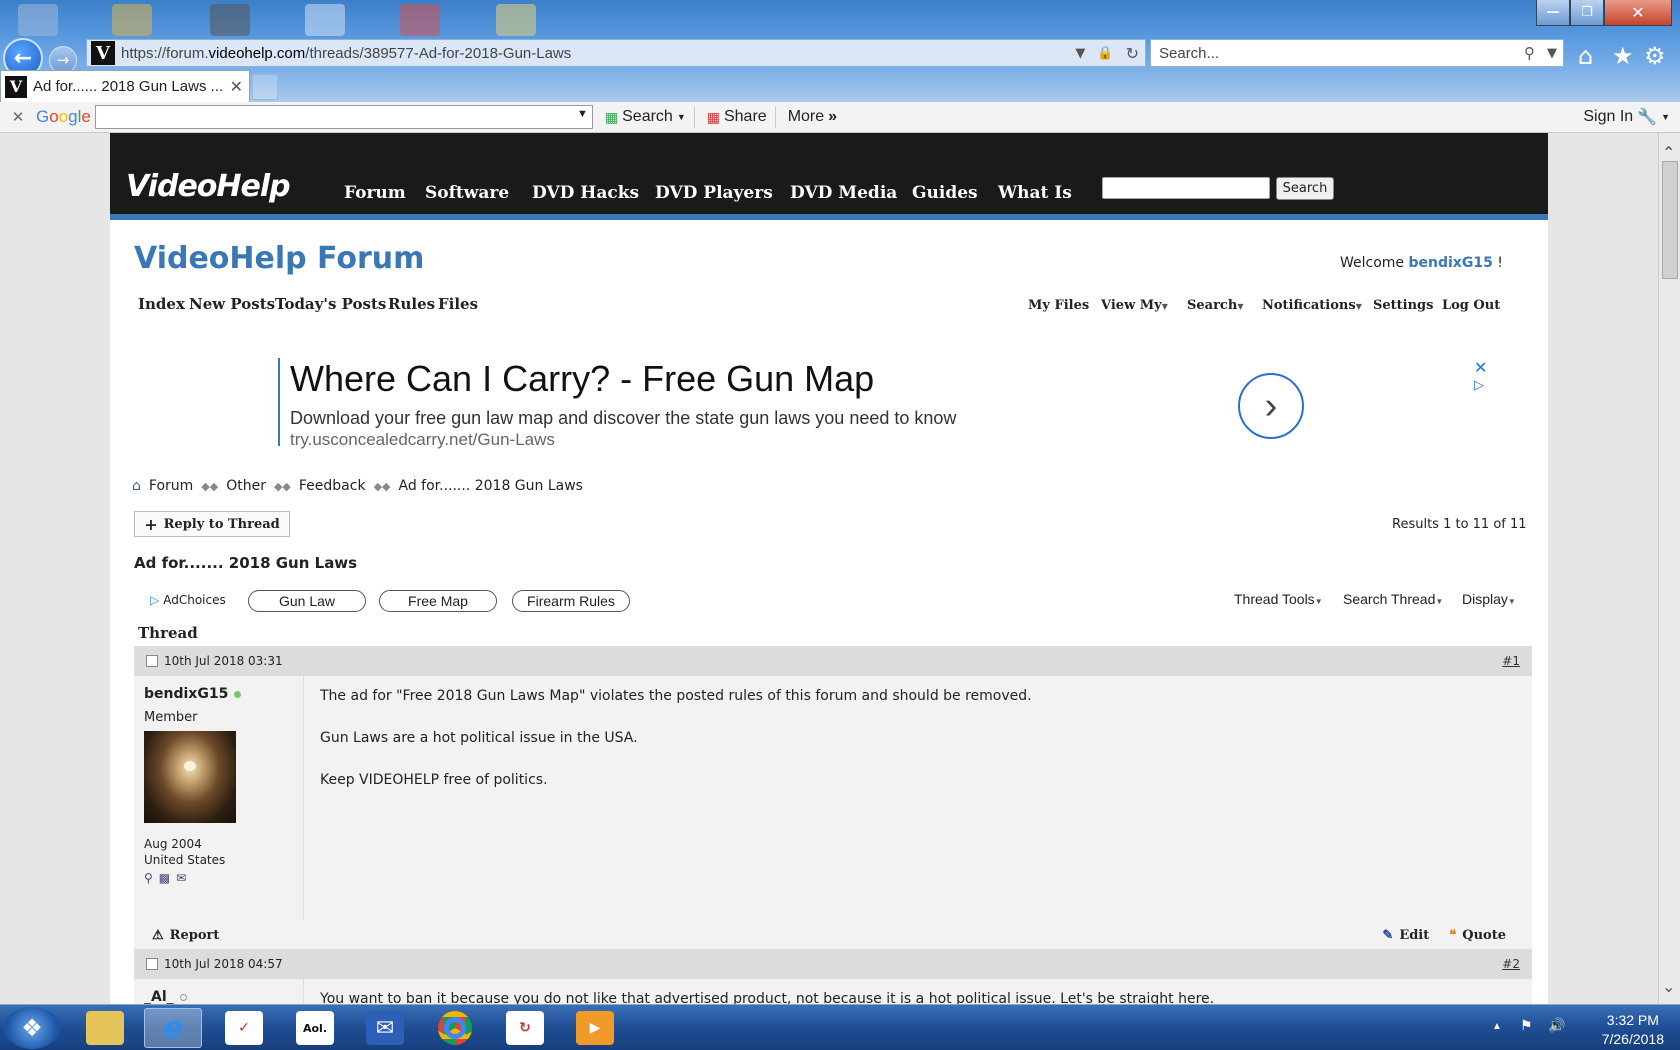  I want to click on post-username: bendixG15, so click(218, 694).